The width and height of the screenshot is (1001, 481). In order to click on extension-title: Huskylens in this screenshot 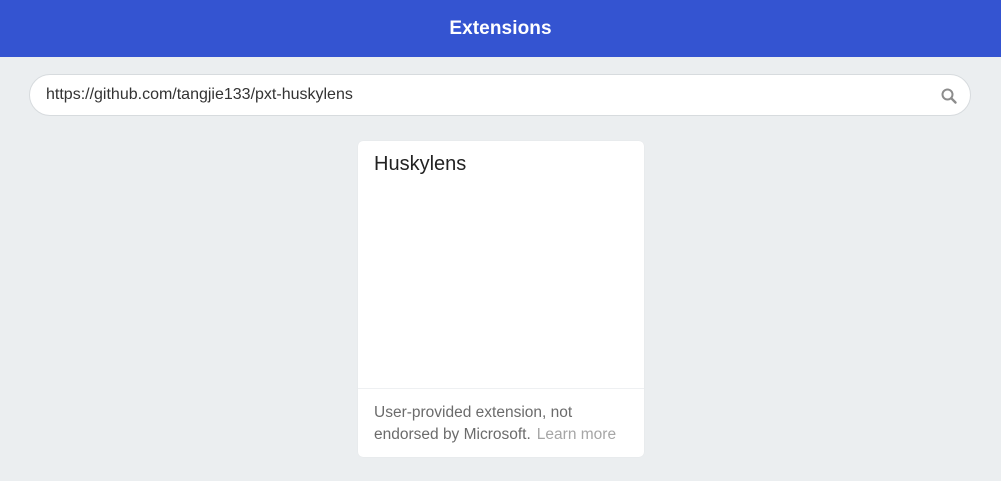, I will do `click(420, 164)`.